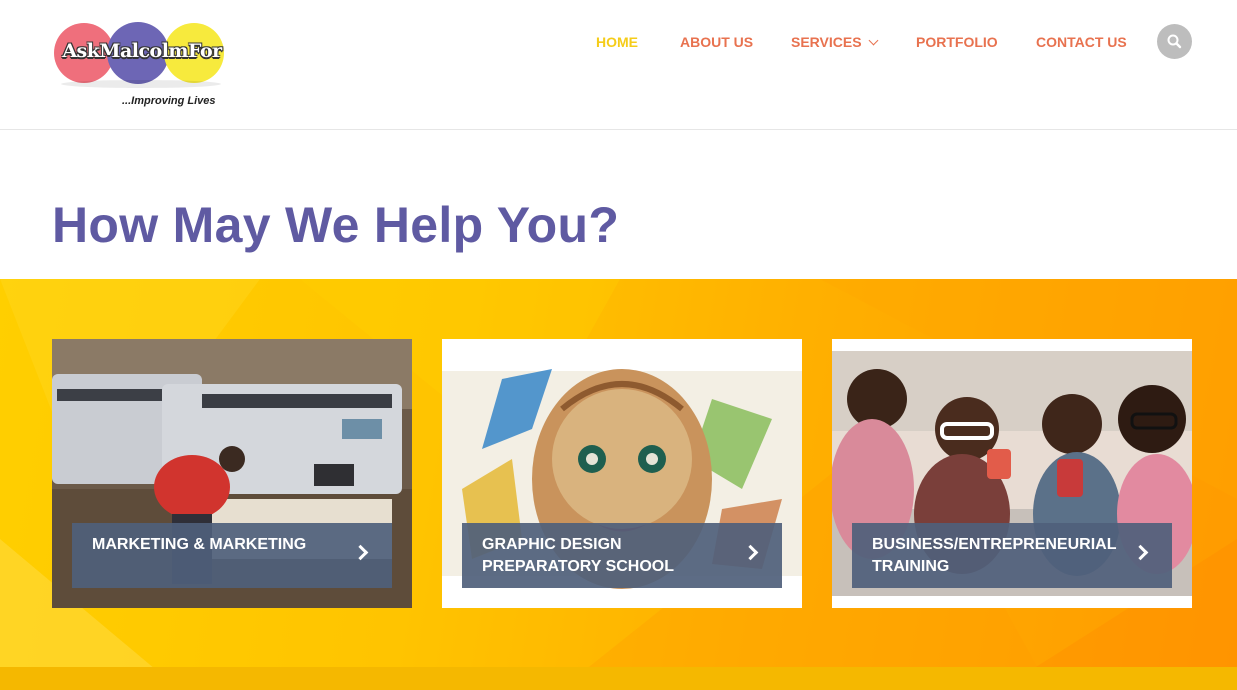  I want to click on card-caption: BUSINESS/ENTREPRENEURIAL TRAINING, so click(1012, 555).